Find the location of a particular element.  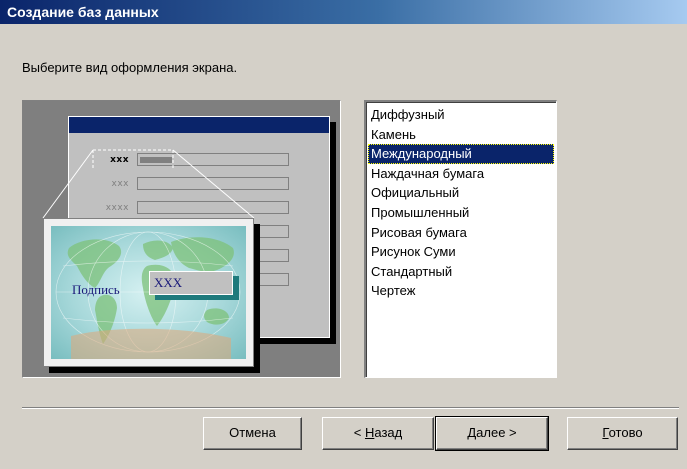

finish-button: Готово is located at coordinates (622, 433).